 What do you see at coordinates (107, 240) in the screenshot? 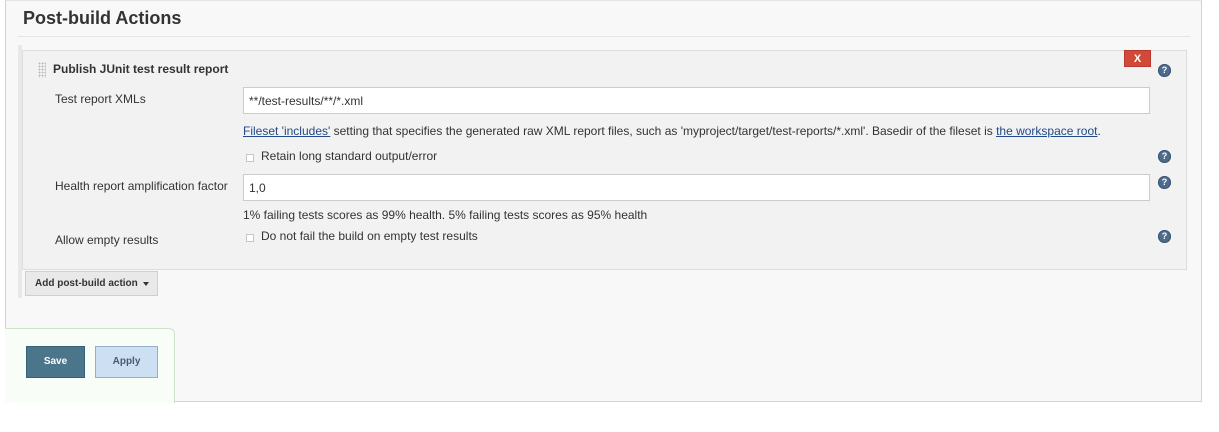
I see `allow-empty-label: Allow empty results` at bounding box center [107, 240].